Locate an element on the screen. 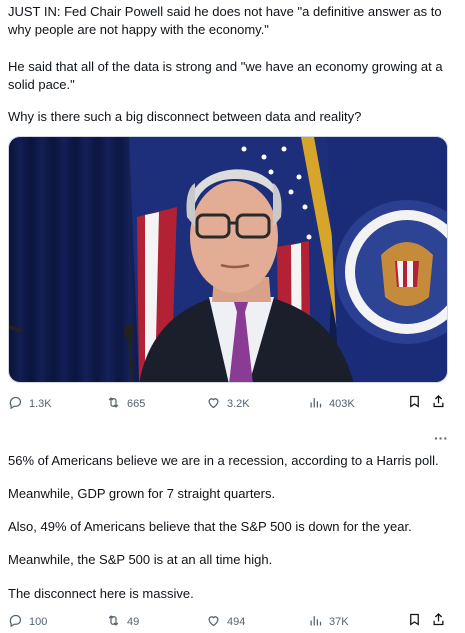 The height and width of the screenshot is (633, 465). repost-button: 665 is located at coordinates (125, 404).